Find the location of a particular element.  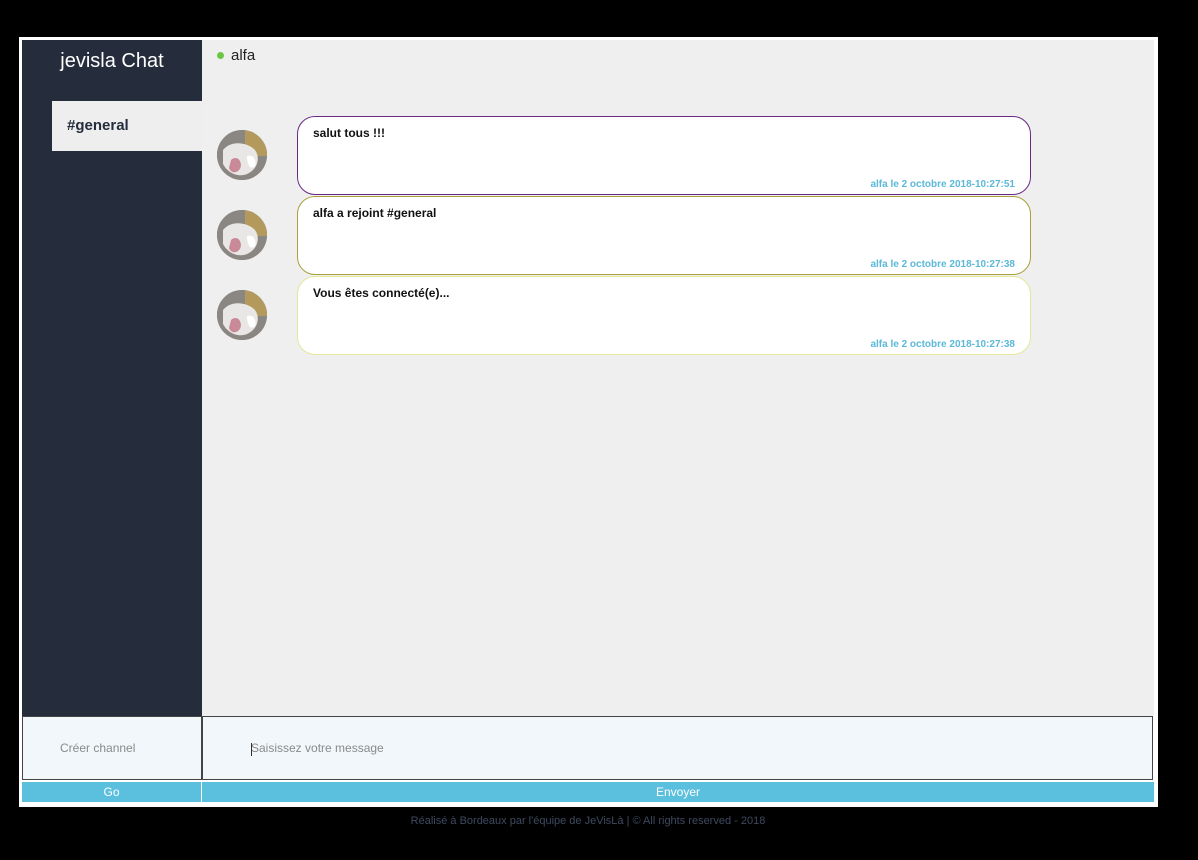

channel-item-general: #general is located at coordinates (127, 126).